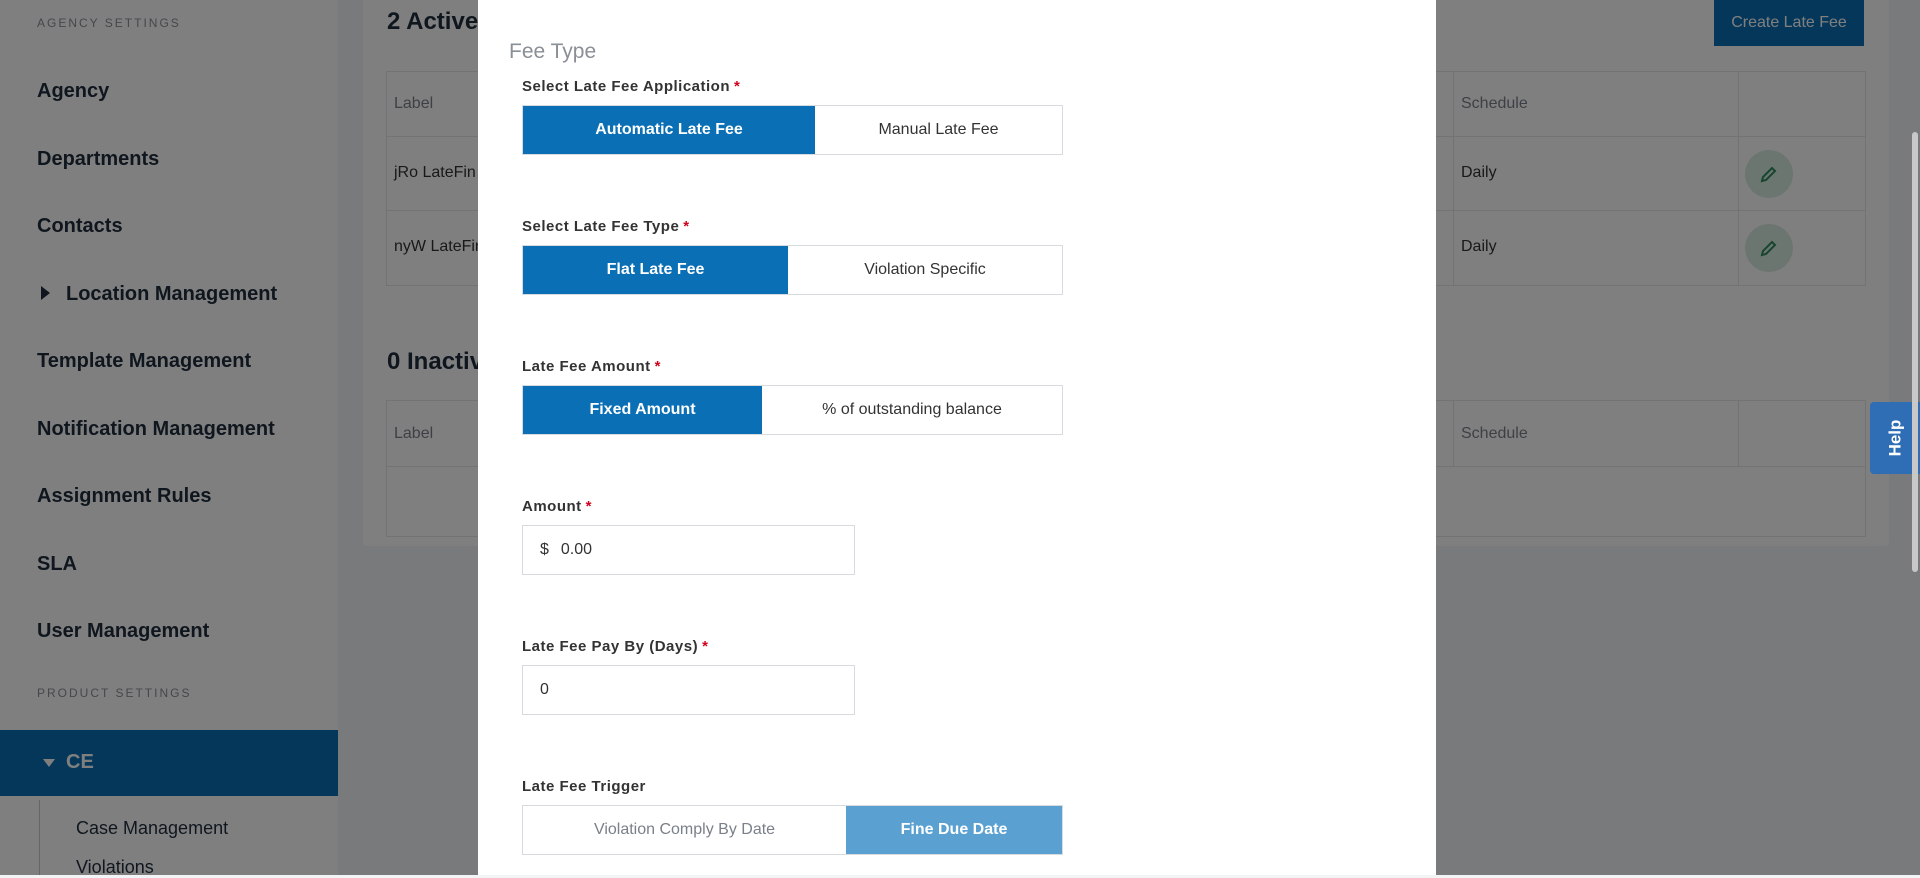 This screenshot has height=878, width=1920. Describe the element at coordinates (688, 690) in the screenshot. I see `pay-by-days-input: 0` at that location.